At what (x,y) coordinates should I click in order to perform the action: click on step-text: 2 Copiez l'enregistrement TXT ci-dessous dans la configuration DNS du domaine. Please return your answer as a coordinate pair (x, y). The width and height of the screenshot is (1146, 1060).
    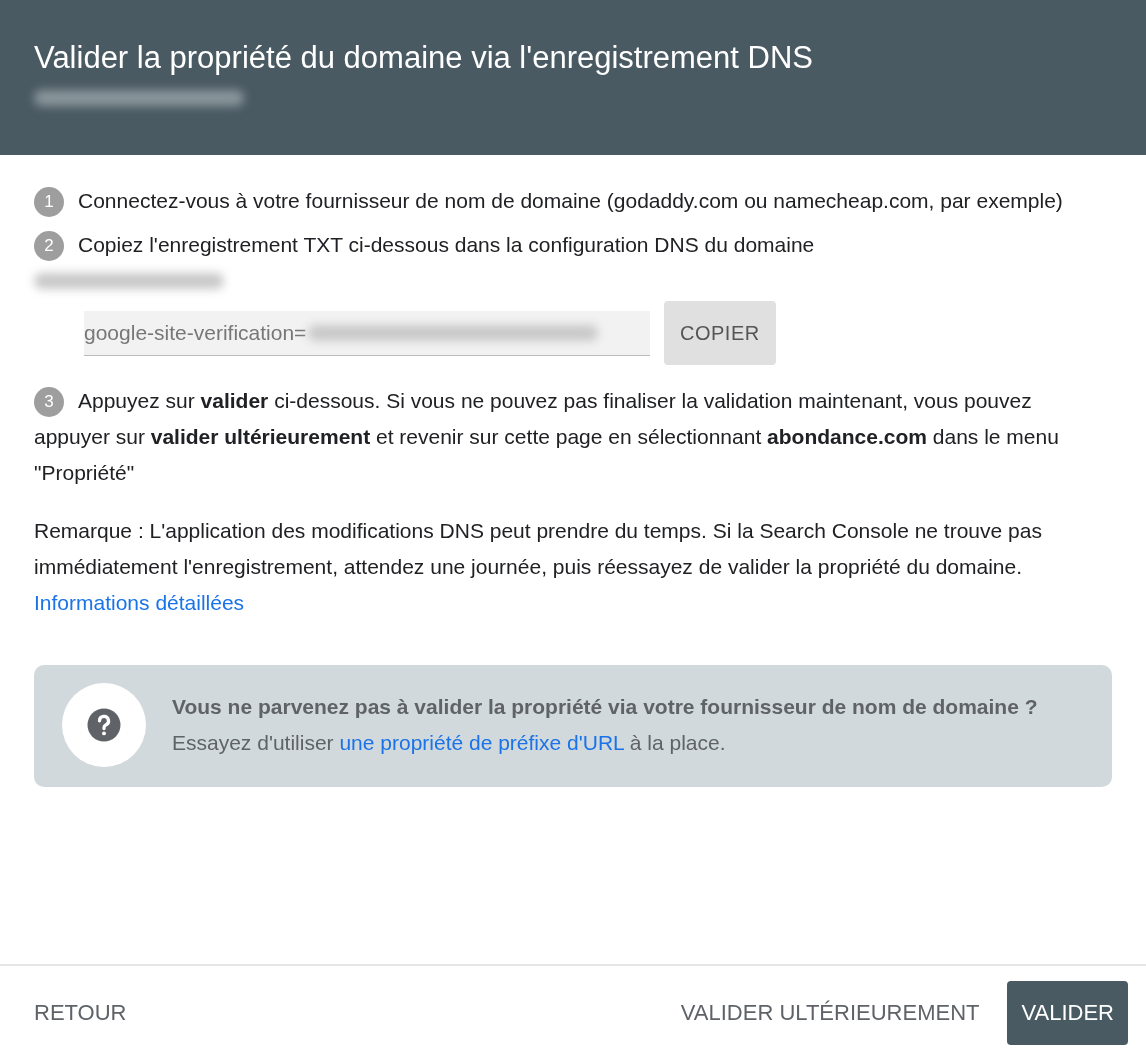
    Looking at the image, I should click on (573, 245).